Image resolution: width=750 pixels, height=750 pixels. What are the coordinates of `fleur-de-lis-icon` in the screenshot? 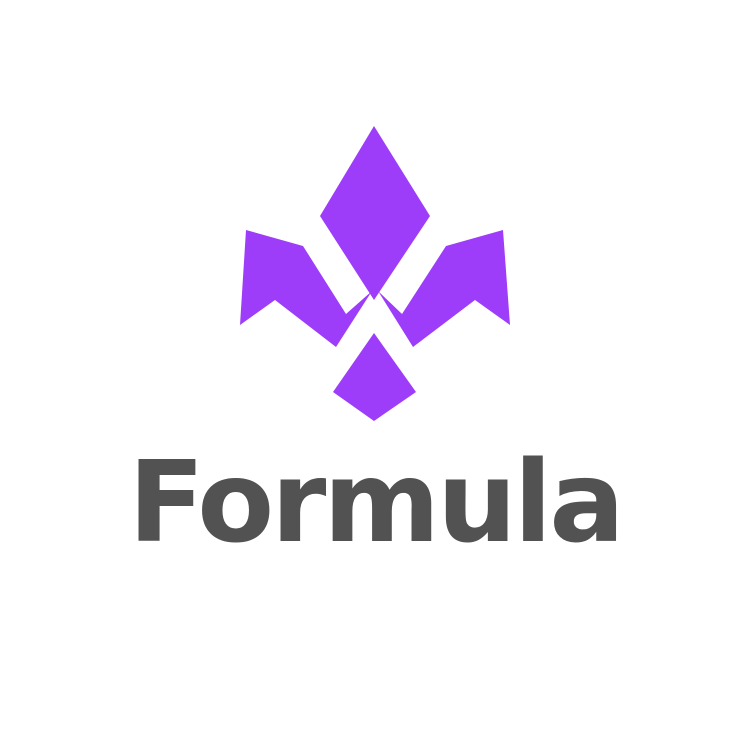 It's located at (375, 273).